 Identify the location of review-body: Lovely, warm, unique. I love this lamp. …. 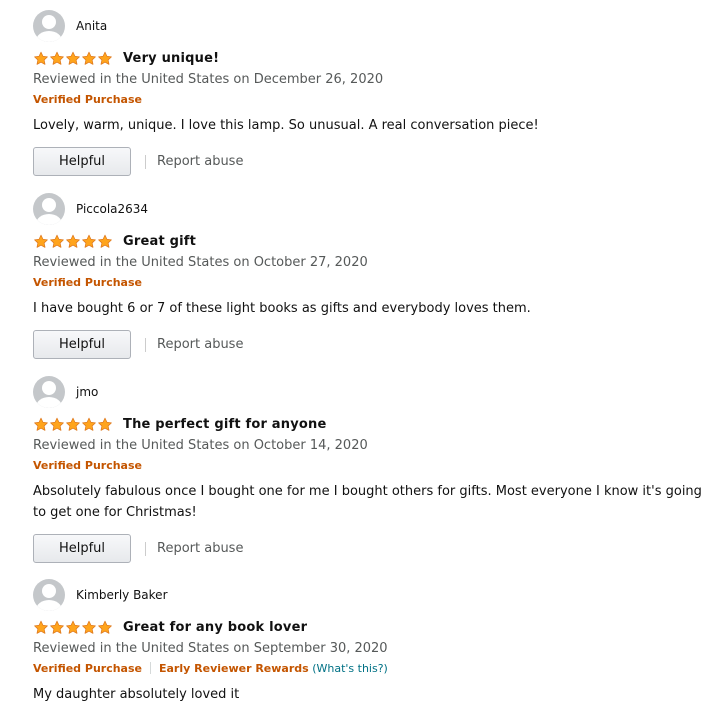
(286, 125).